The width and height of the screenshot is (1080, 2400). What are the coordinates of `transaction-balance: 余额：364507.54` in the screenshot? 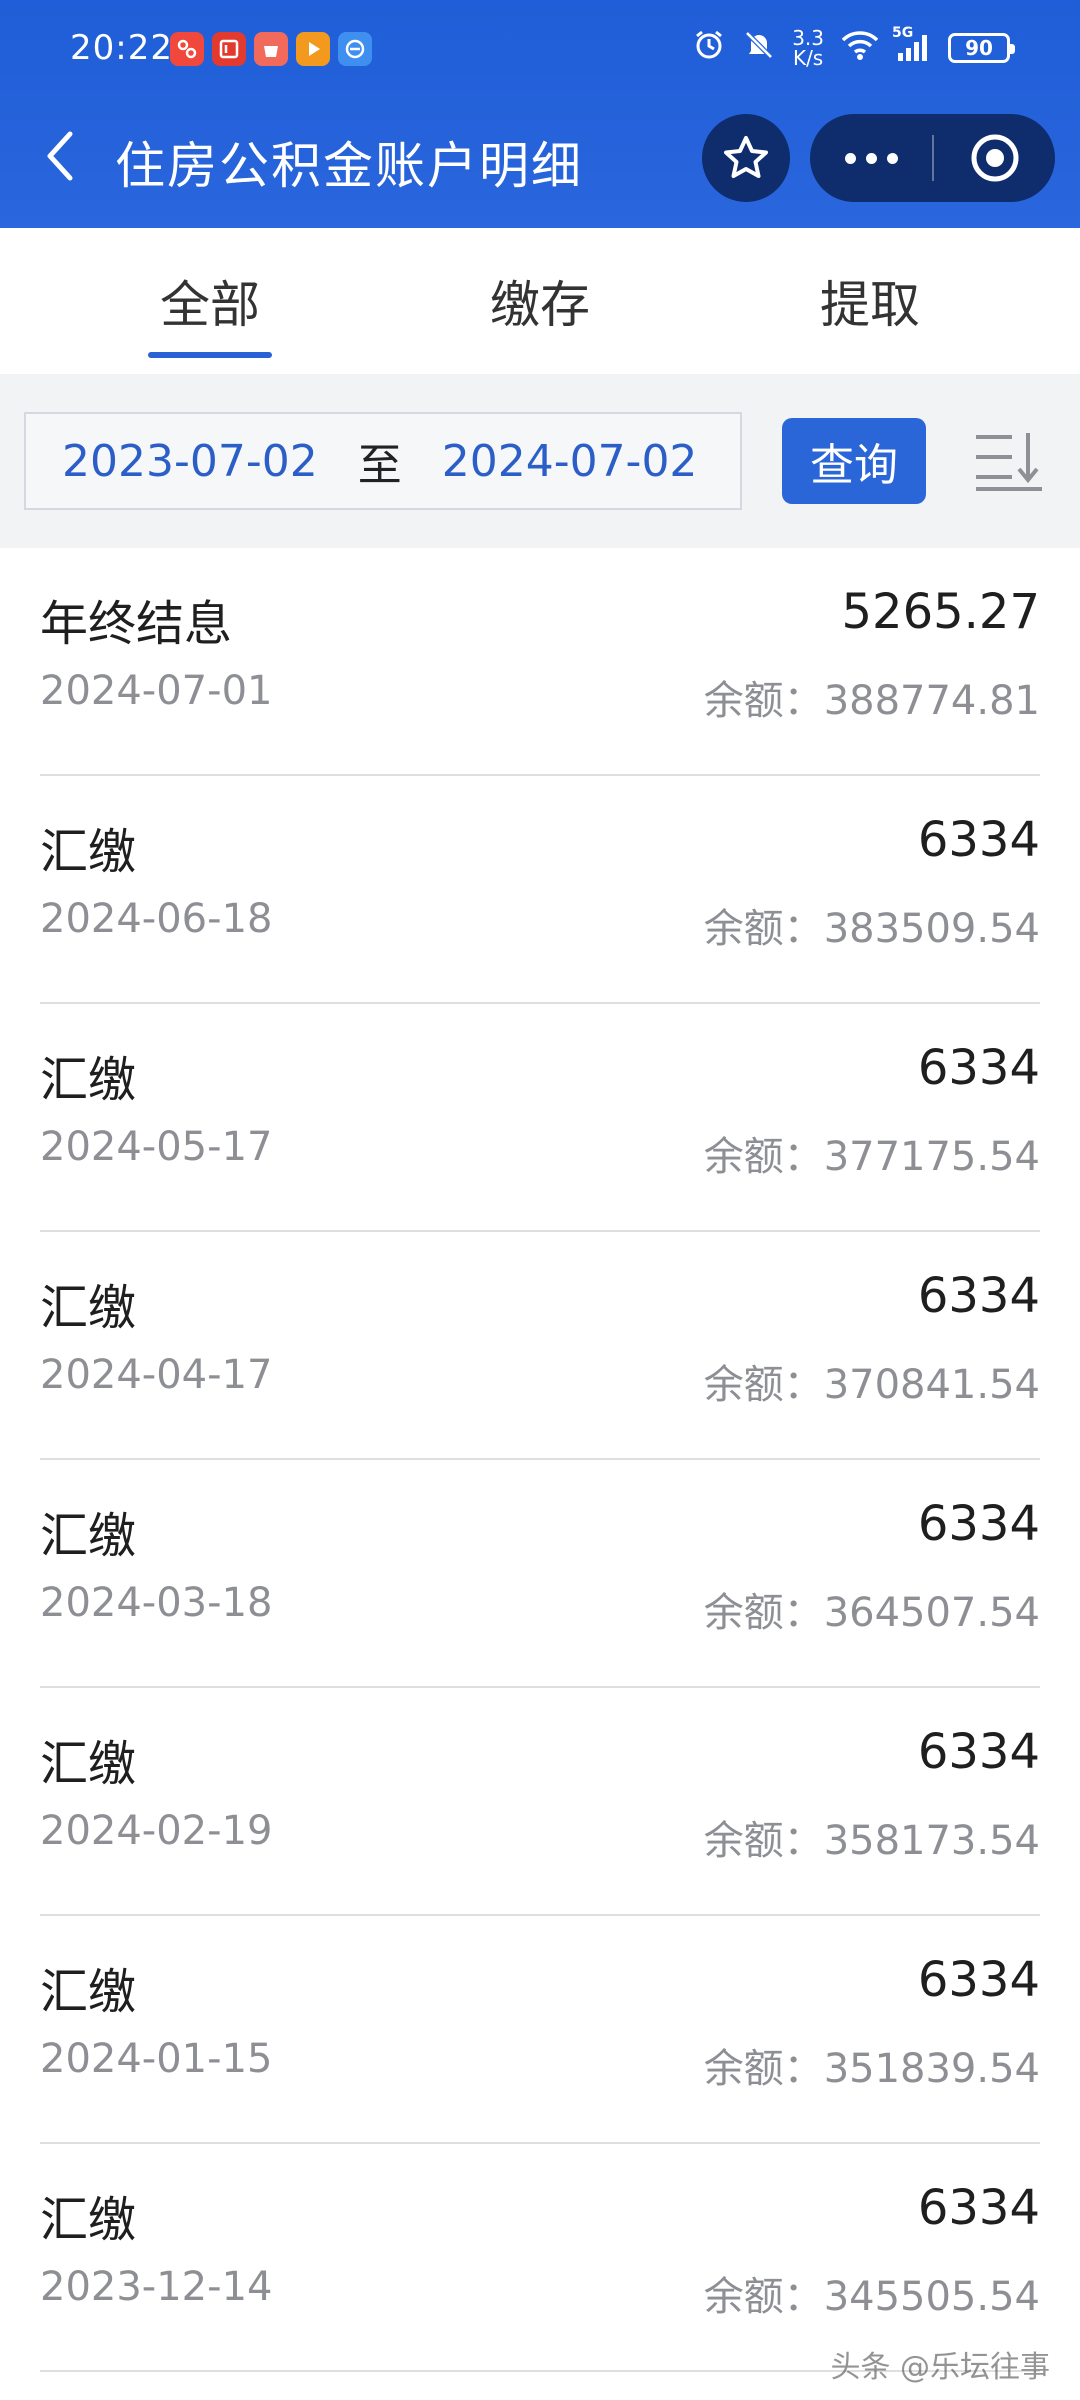 It's located at (872, 1609).